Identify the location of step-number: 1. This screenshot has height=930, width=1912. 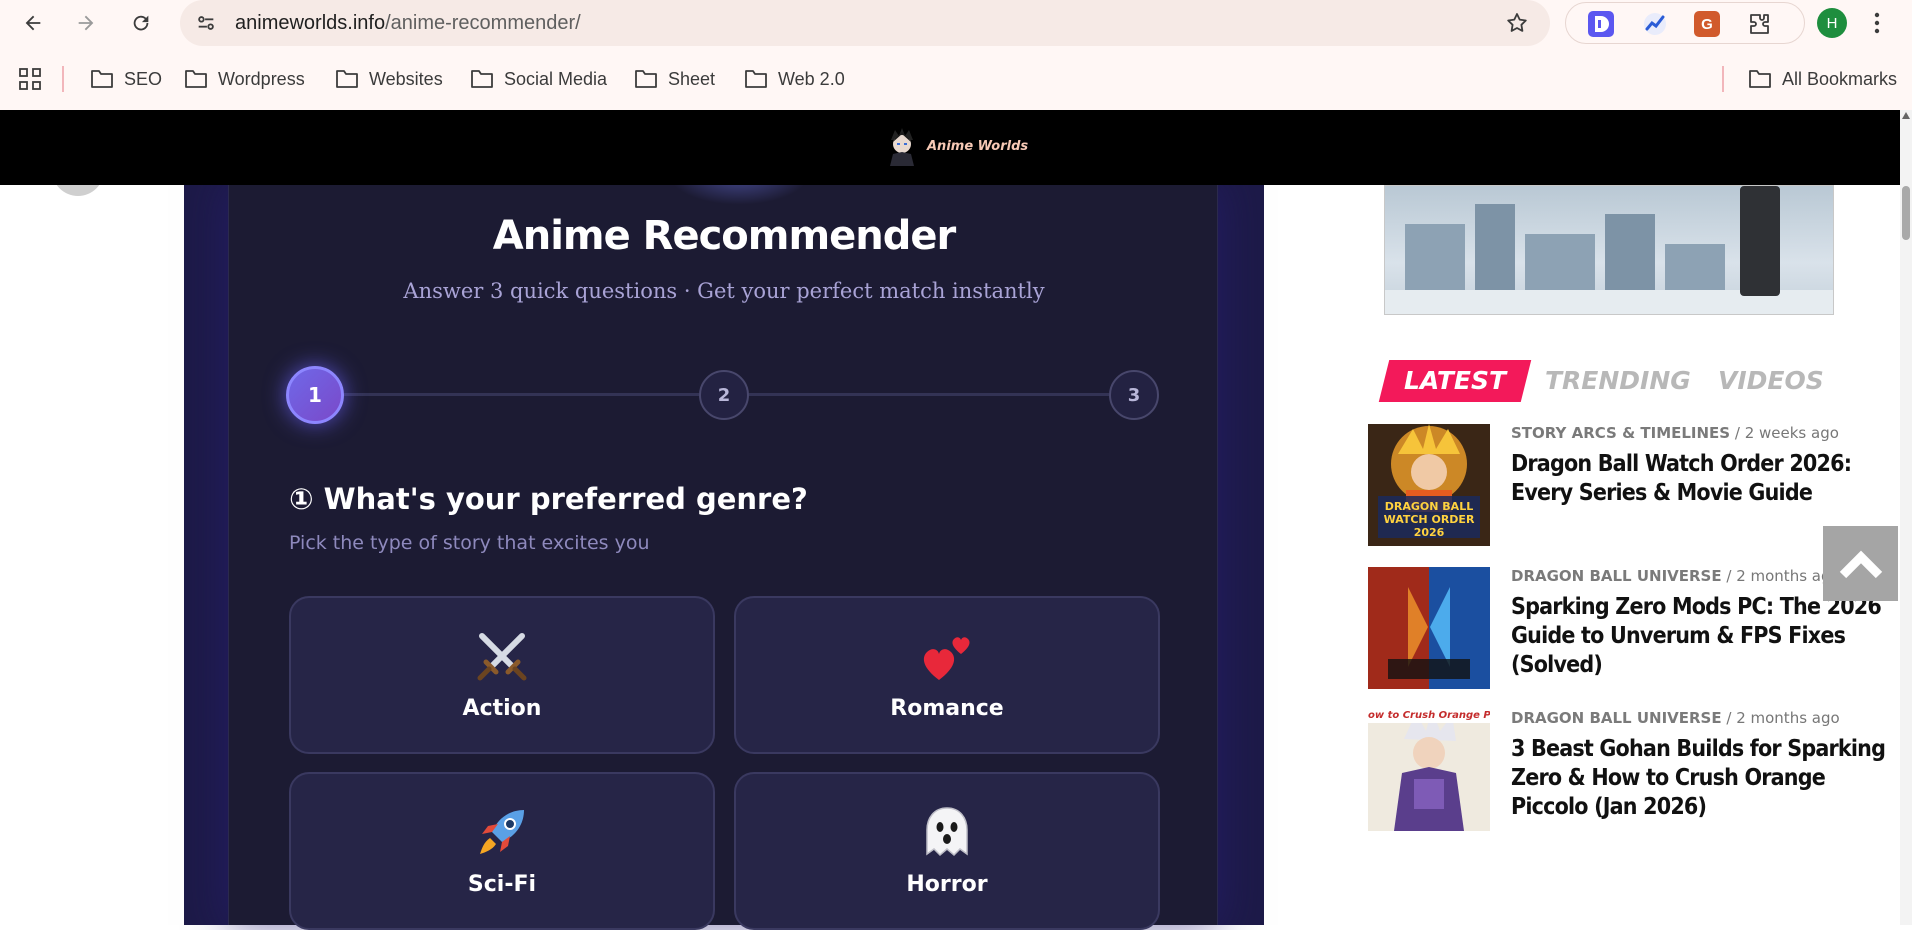
(315, 395).